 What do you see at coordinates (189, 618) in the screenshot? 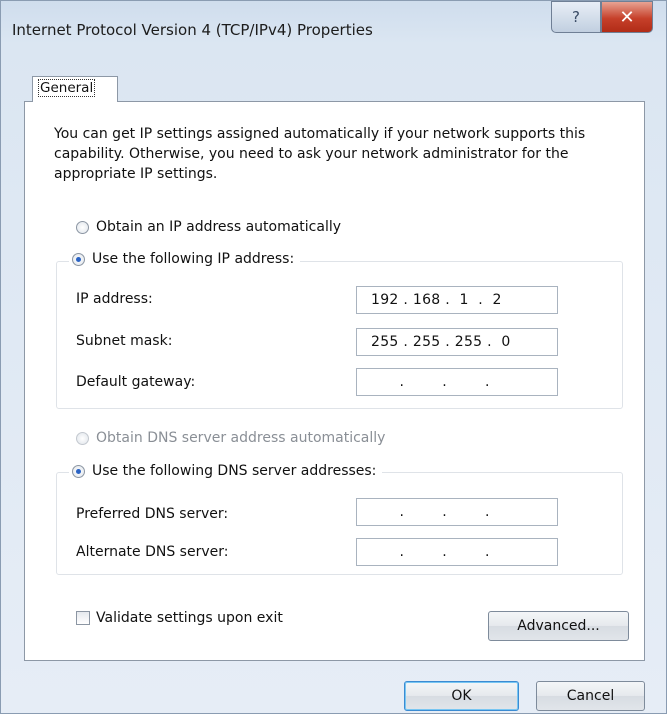
I see `validate-settings-label: Validate settings upon exit` at bounding box center [189, 618].